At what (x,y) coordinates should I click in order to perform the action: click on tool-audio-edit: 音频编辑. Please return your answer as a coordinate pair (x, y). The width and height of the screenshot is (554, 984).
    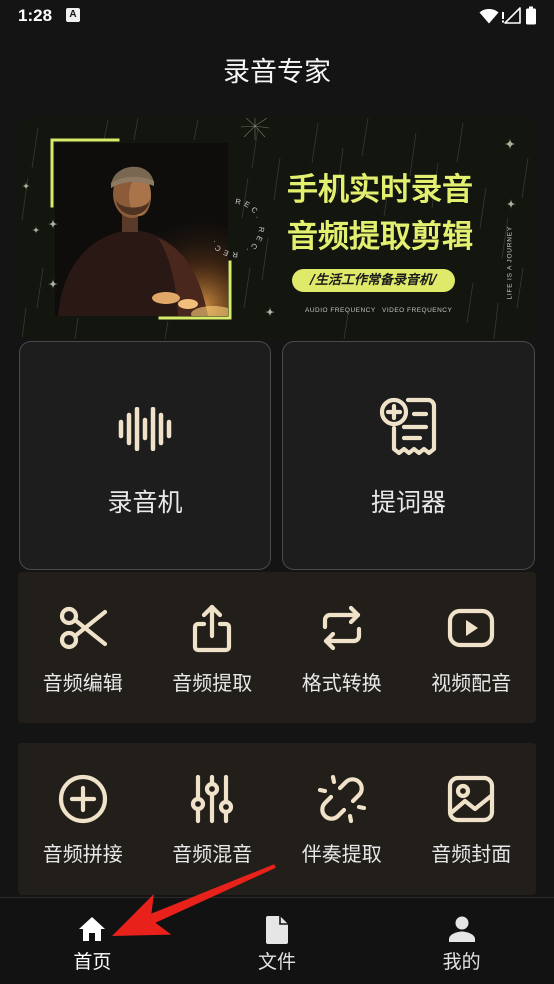
    Looking at the image, I should click on (83, 647).